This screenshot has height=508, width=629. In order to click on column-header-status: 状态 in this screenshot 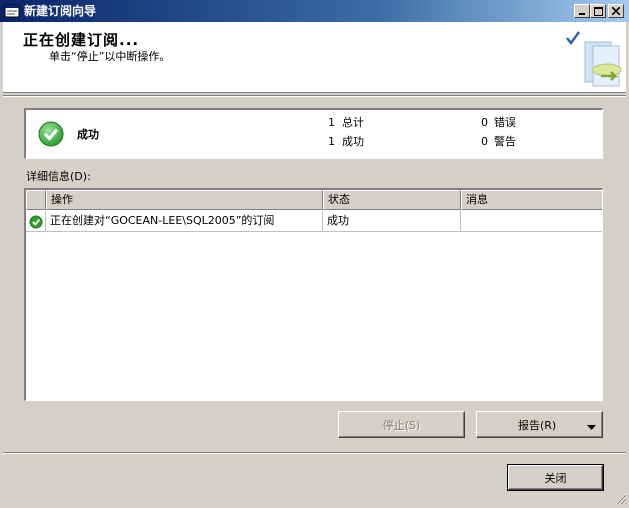, I will do `click(392, 200)`.